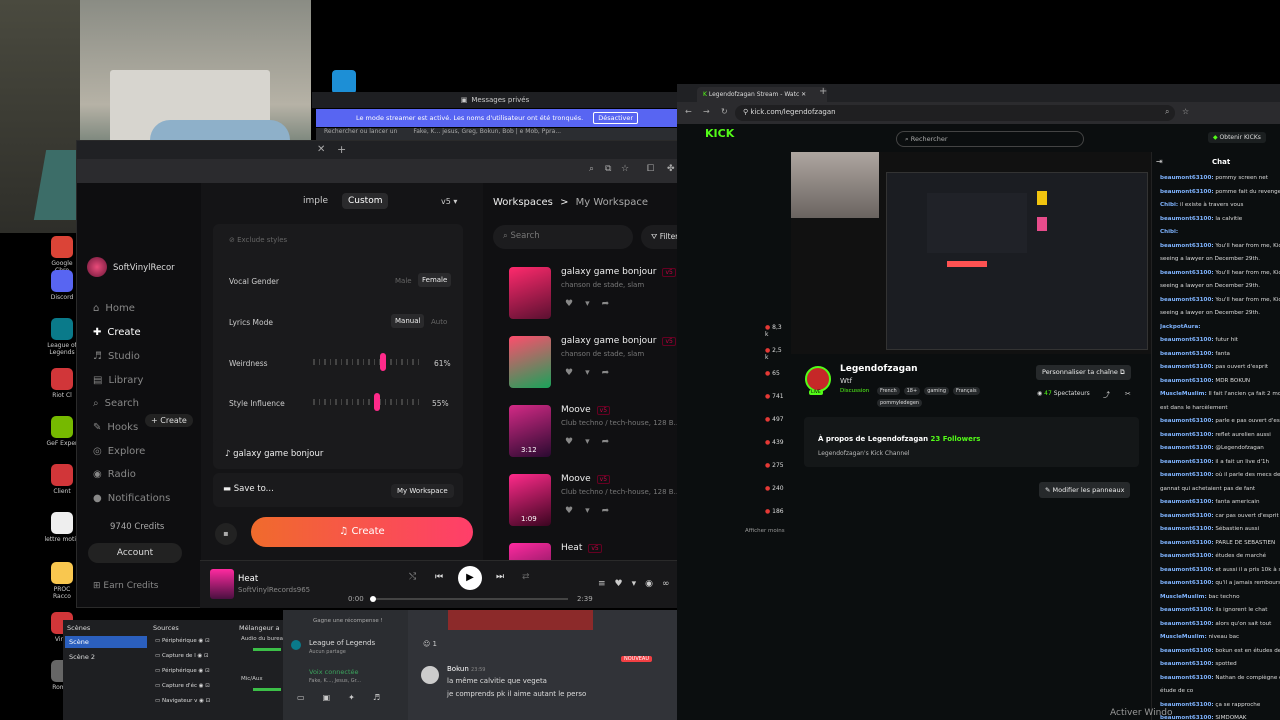 Image resolution: width=1280 pixels, height=720 pixels. Describe the element at coordinates (315, 201) in the screenshot. I see `tab-simple: imple` at that location.